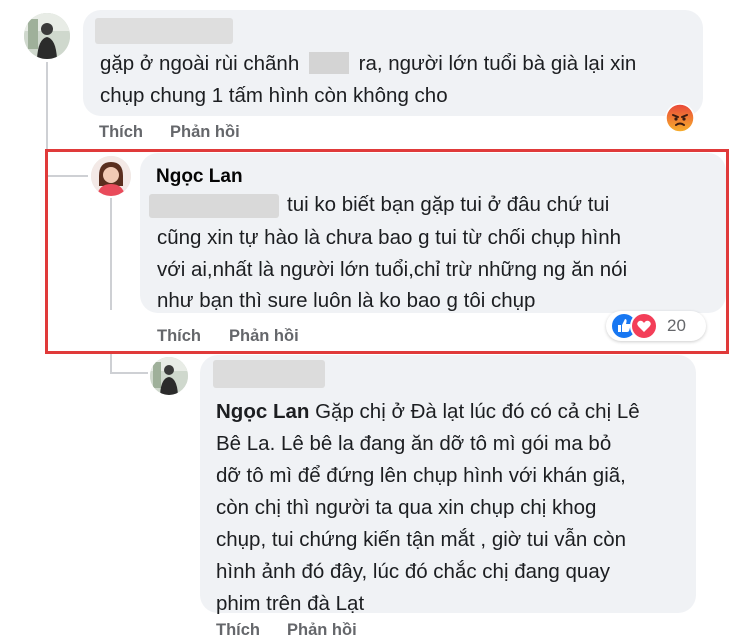  I want to click on commenter-avatar, so click(47, 36).